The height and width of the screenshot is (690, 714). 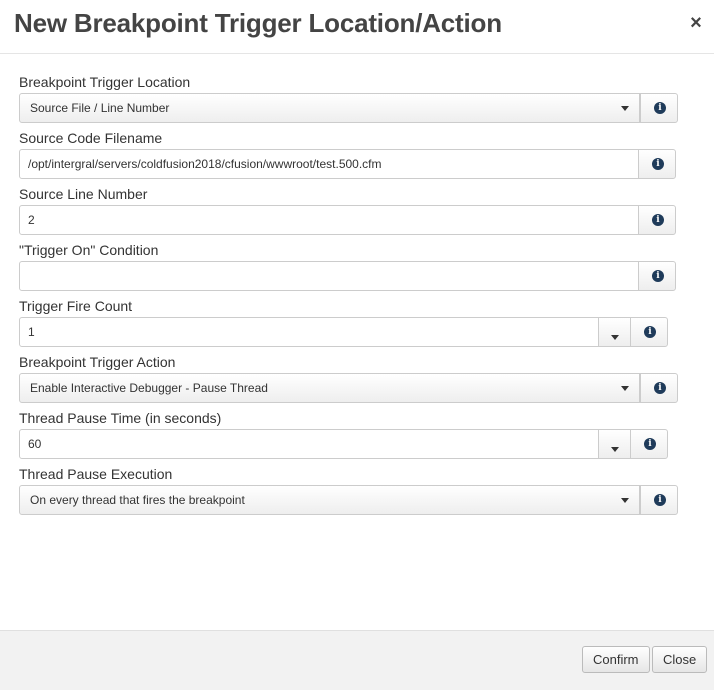 I want to click on source-line-input, so click(x=329, y=220).